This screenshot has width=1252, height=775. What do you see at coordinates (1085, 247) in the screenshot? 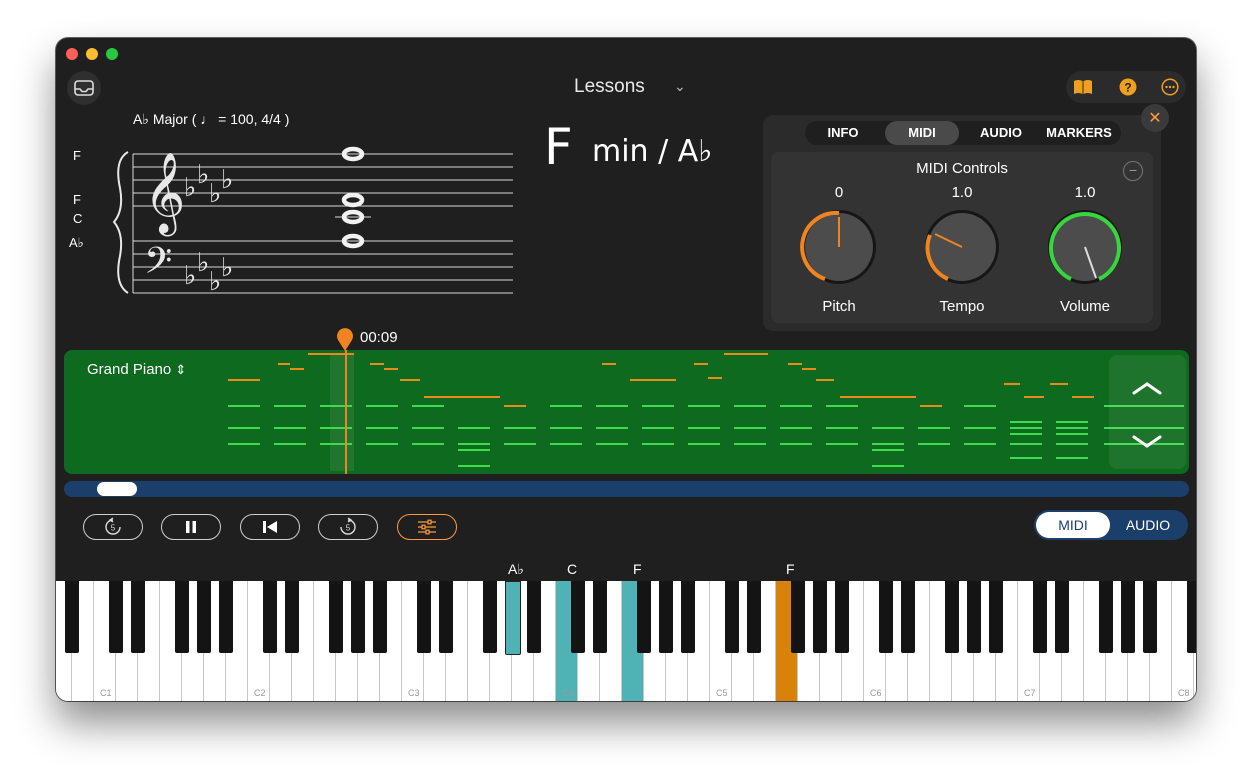
I see `volume-knob` at bounding box center [1085, 247].